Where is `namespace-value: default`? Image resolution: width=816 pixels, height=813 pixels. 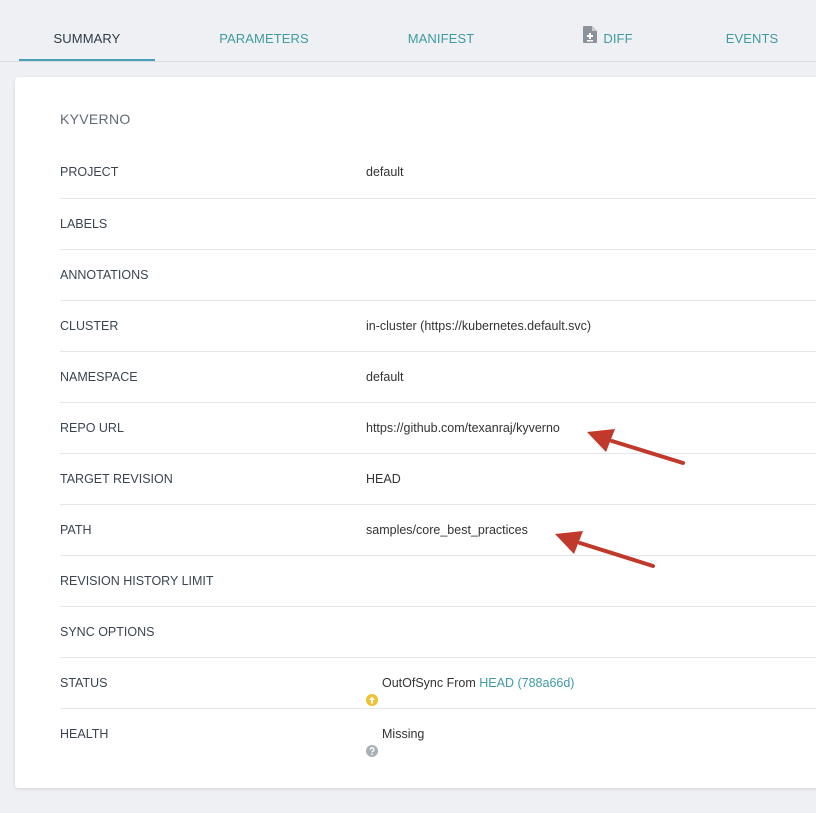 namespace-value: default is located at coordinates (385, 377).